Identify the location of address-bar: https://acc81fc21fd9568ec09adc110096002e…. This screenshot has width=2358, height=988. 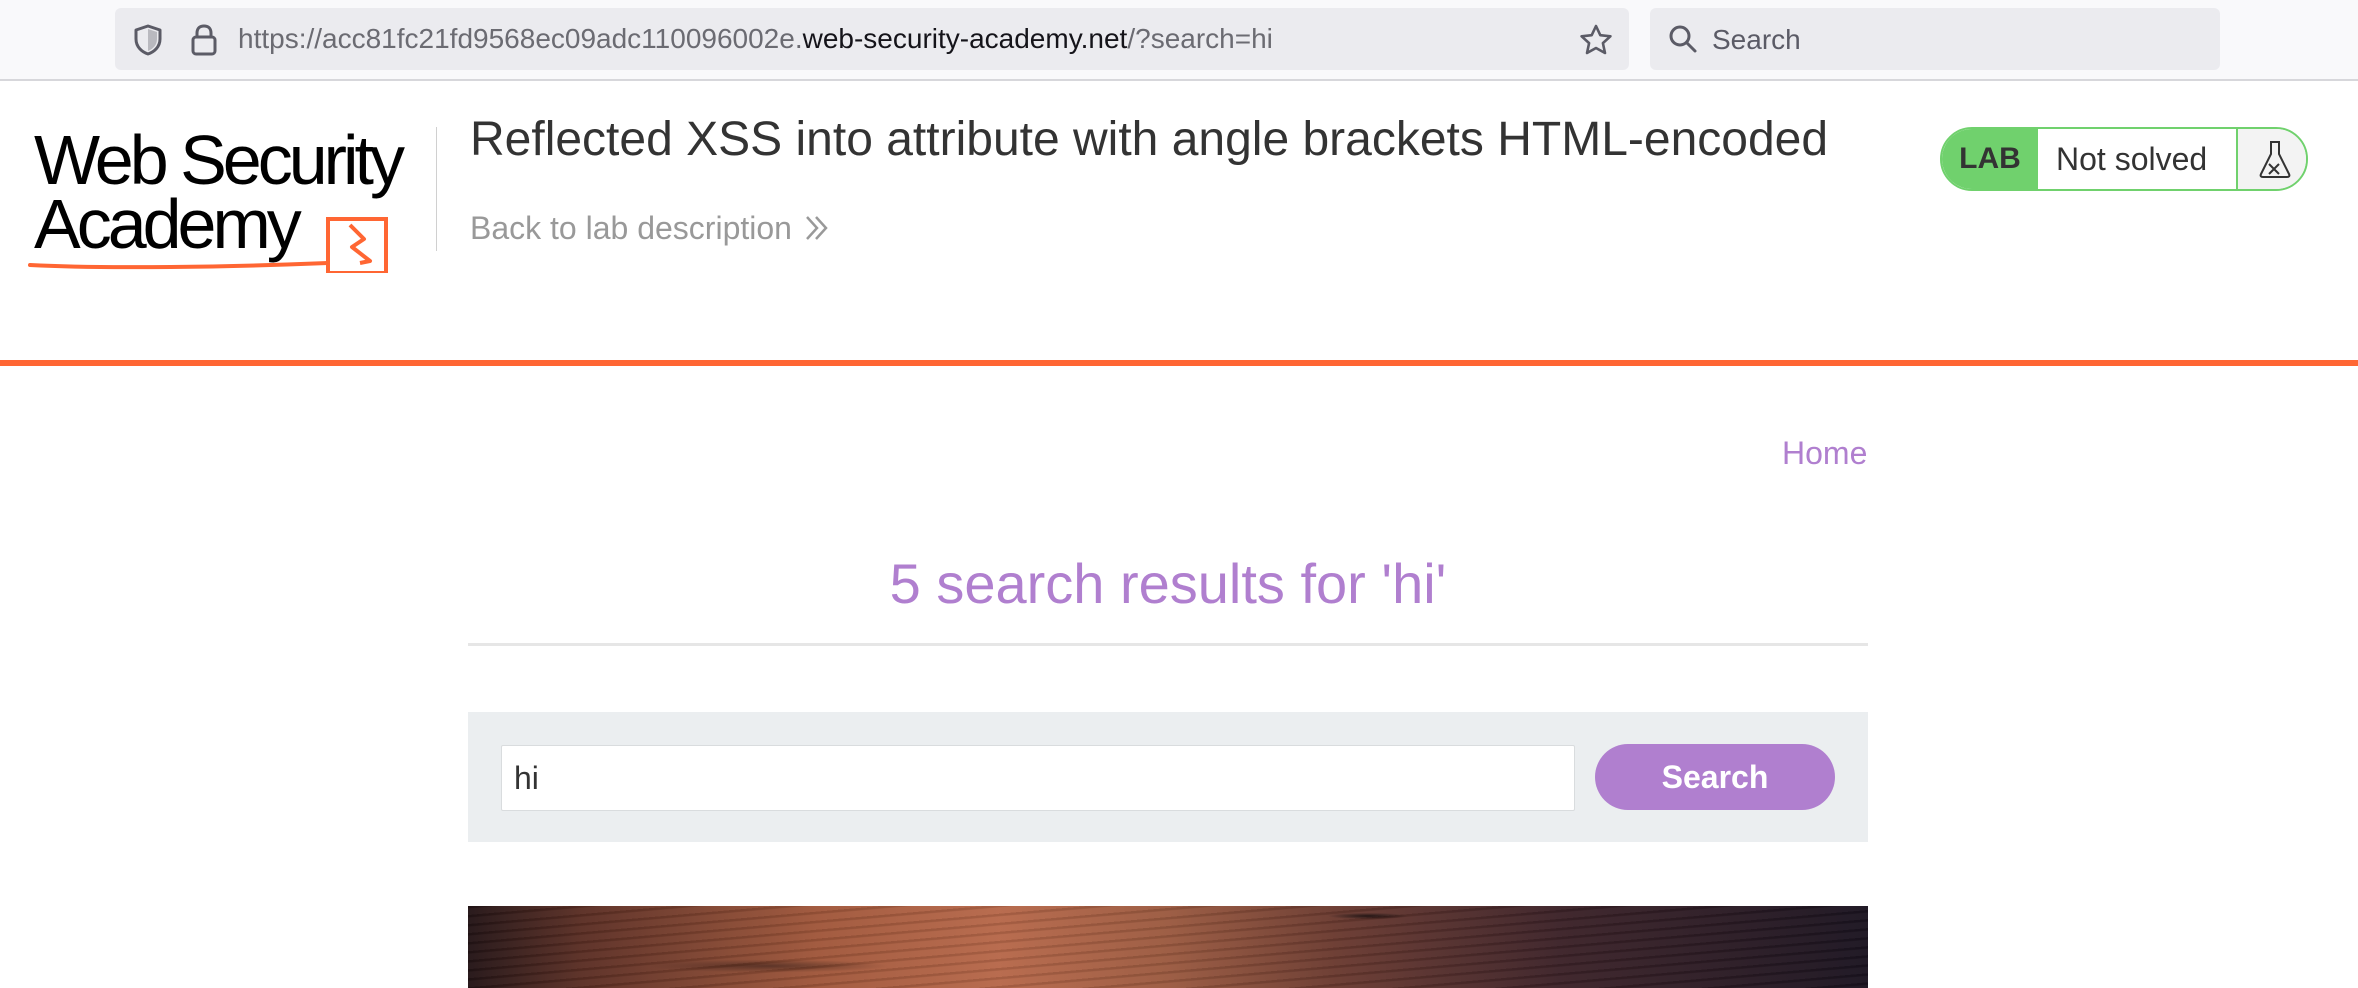
(872, 39).